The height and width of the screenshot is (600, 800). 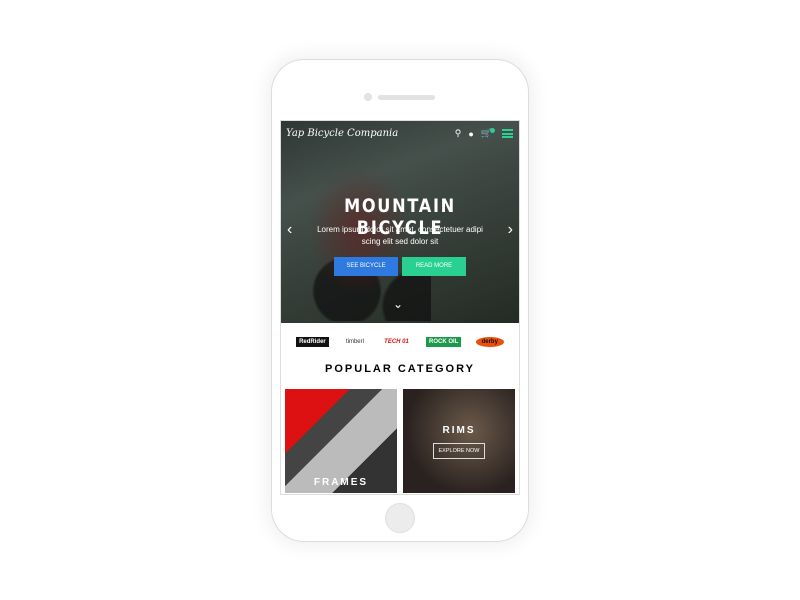 I want to click on cart-badge, so click(x=492, y=130).